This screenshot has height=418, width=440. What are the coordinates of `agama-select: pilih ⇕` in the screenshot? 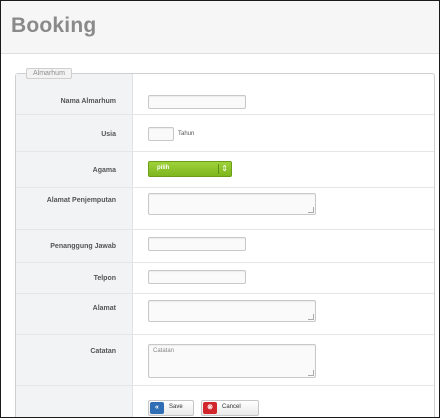 It's located at (190, 169).